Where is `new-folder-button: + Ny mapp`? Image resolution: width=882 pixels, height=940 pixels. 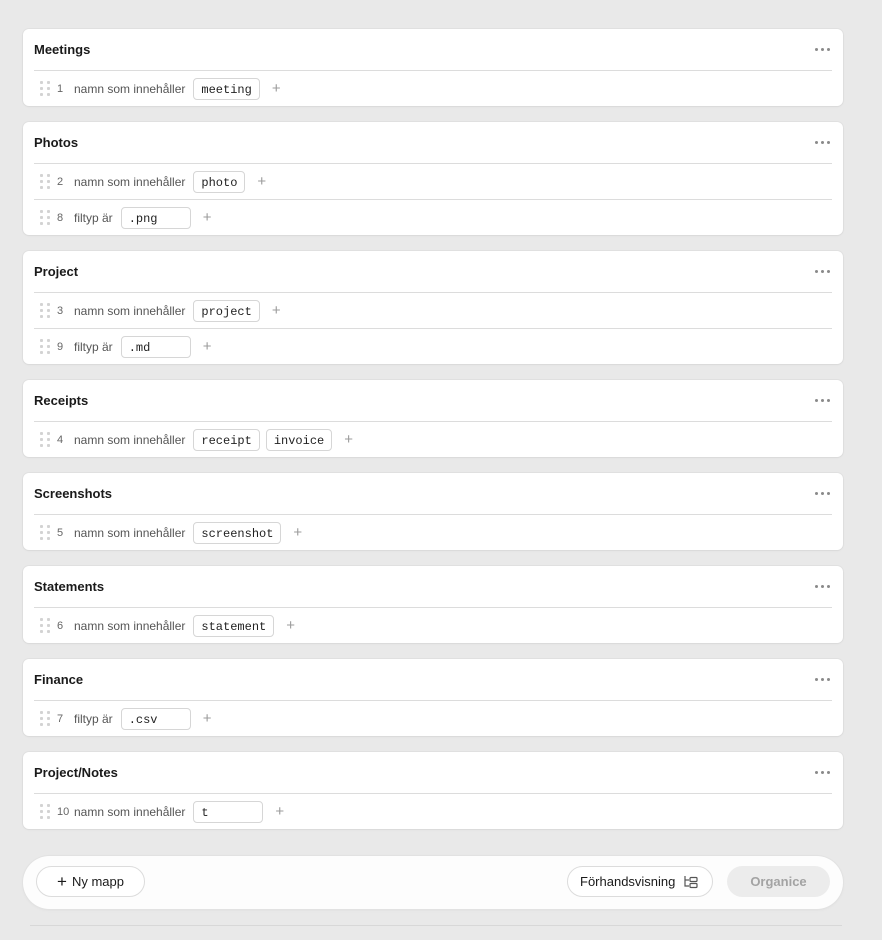
new-folder-button: + Ny mapp is located at coordinates (90, 881).